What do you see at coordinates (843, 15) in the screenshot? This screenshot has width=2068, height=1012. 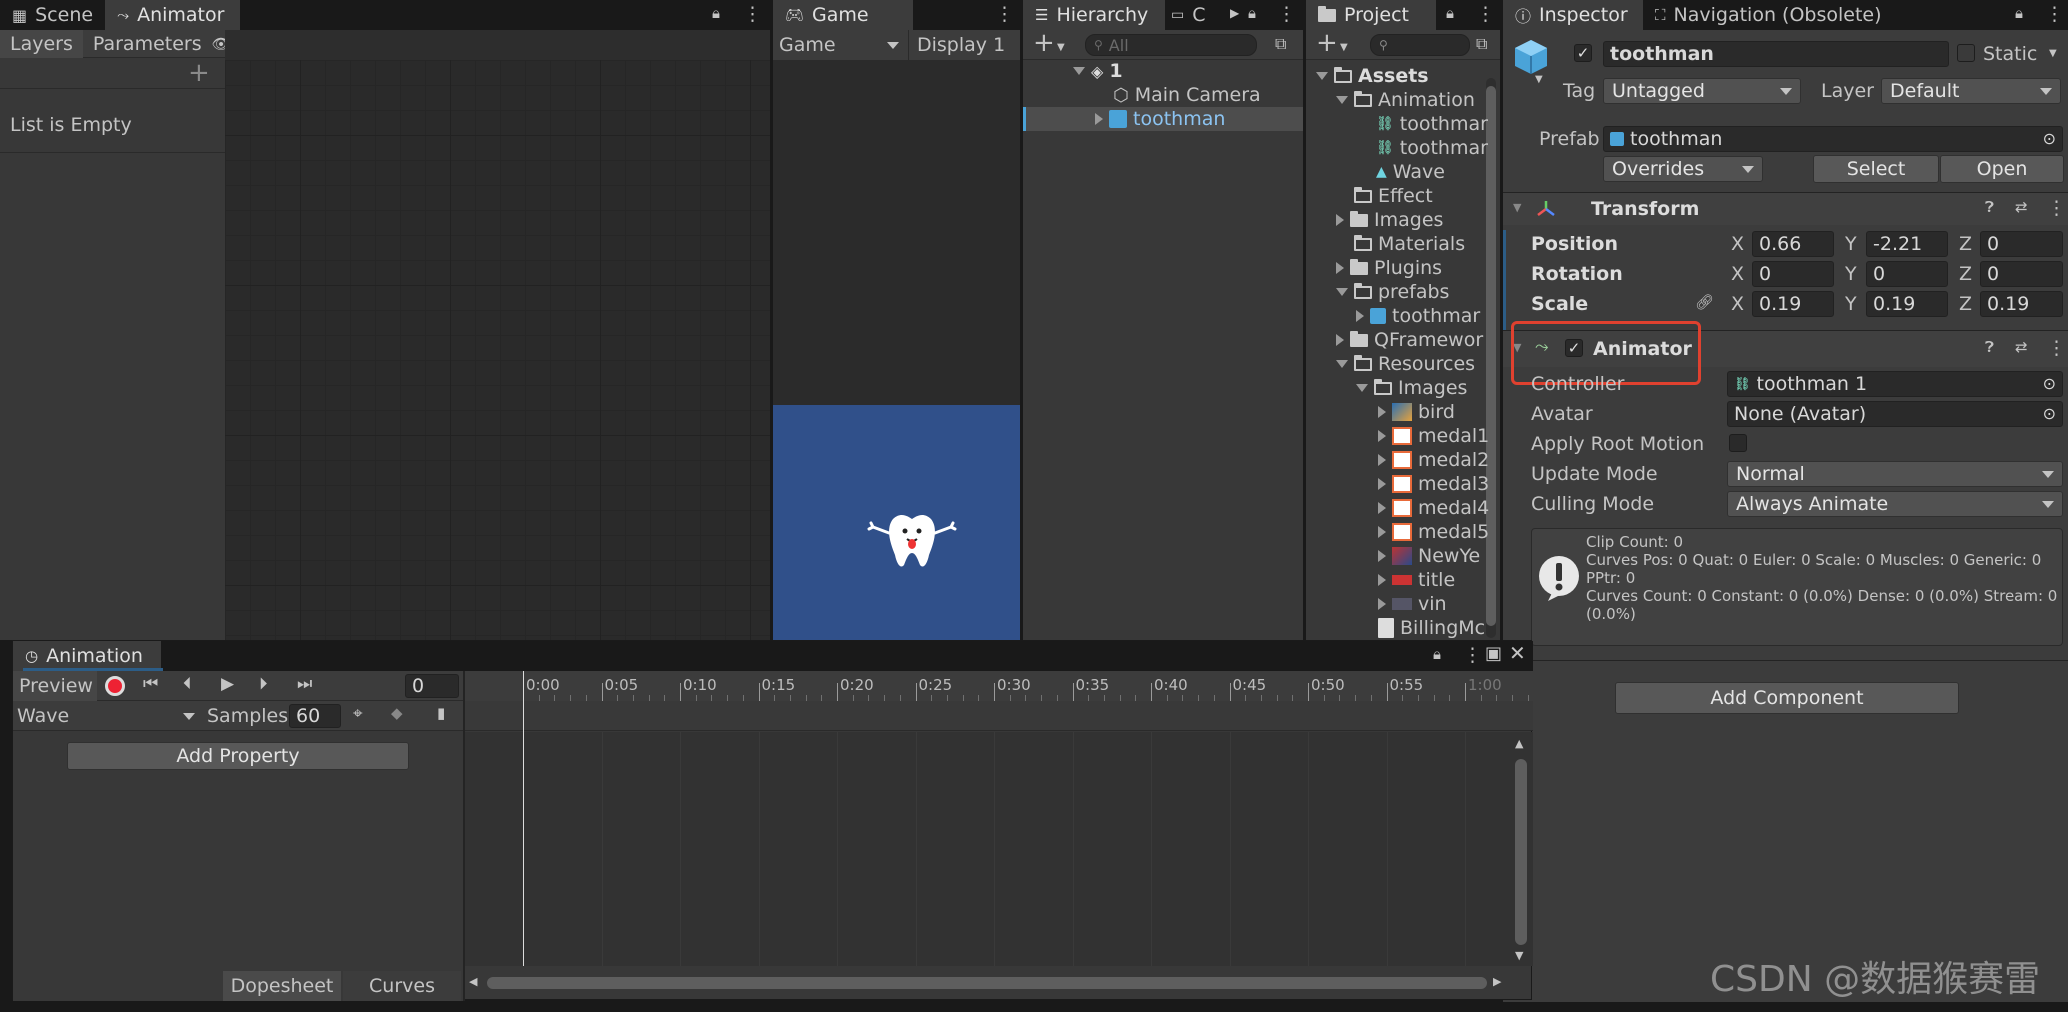 I see `tab-game: 🎮︎ Game` at bounding box center [843, 15].